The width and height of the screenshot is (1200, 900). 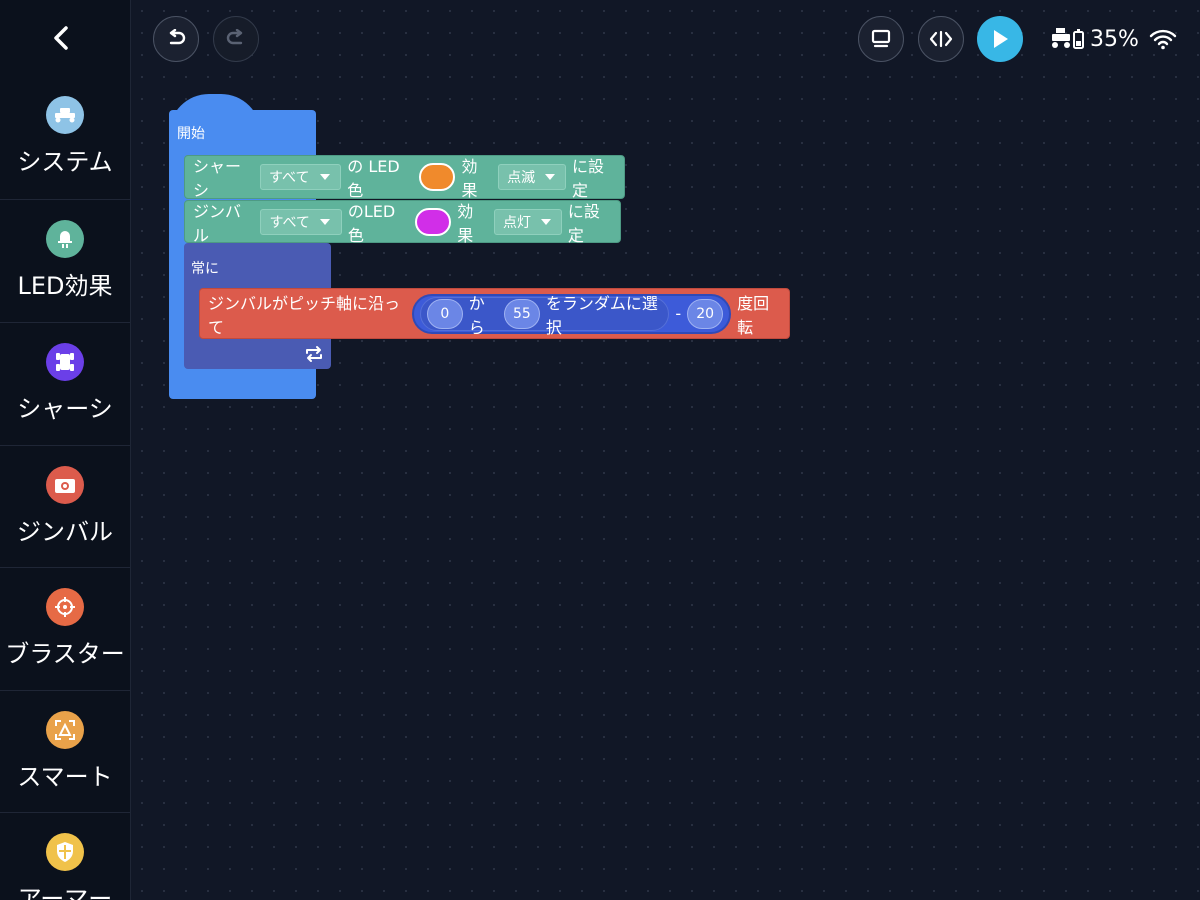 What do you see at coordinates (65, 239) in the screenshot?
I see `led-icon` at bounding box center [65, 239].